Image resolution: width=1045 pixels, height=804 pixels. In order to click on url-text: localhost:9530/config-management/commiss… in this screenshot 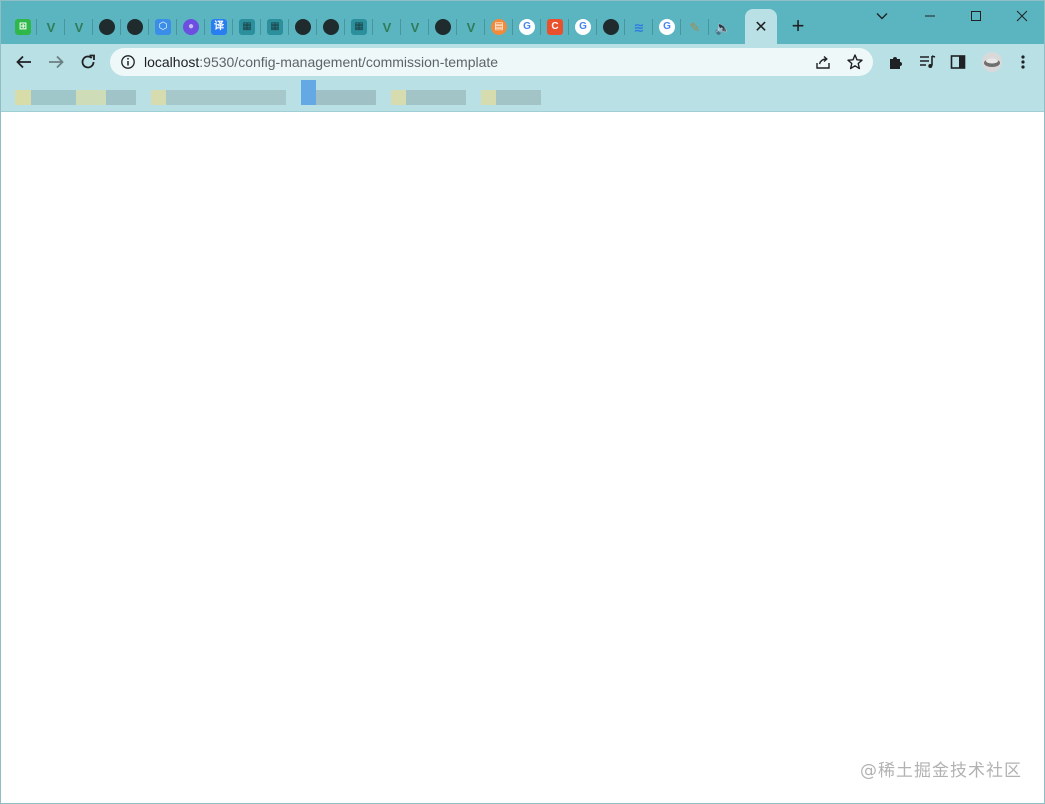, I will do `click(321, 62)`.